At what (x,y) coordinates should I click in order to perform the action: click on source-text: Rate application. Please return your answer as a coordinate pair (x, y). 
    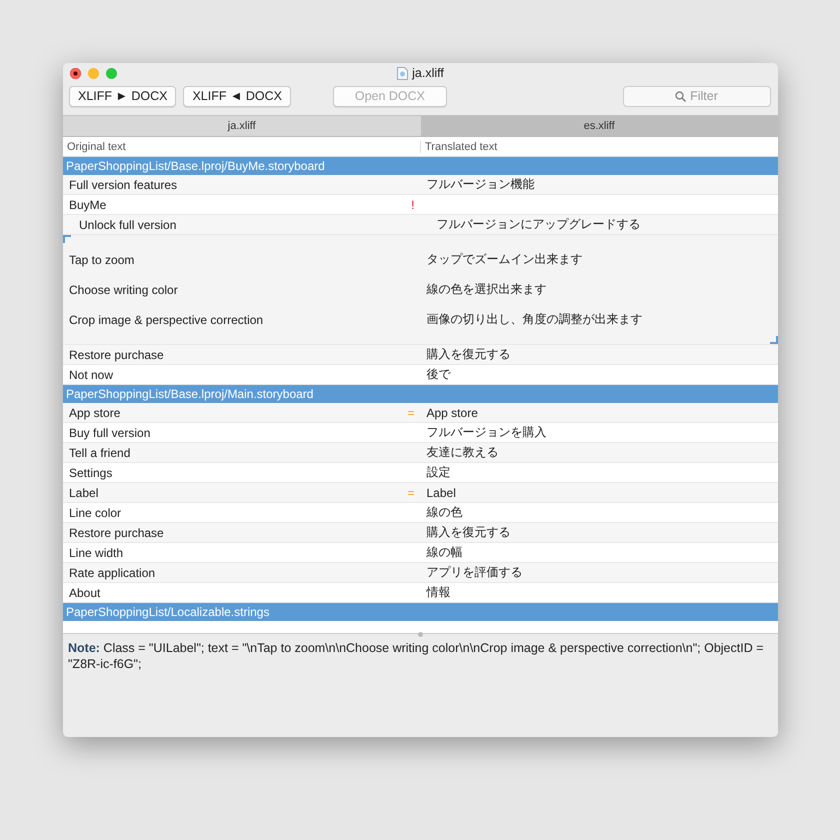
    Looking at the image, I should click on (112, 573).